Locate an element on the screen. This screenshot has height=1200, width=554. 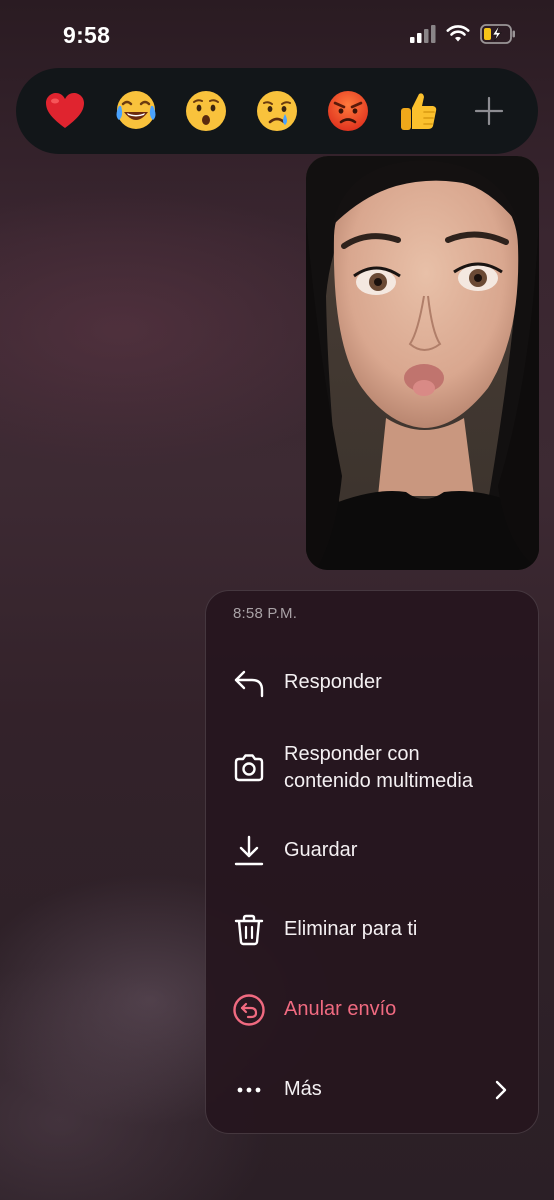
menu-item-more: Más is located at coordinates (372, 1090).